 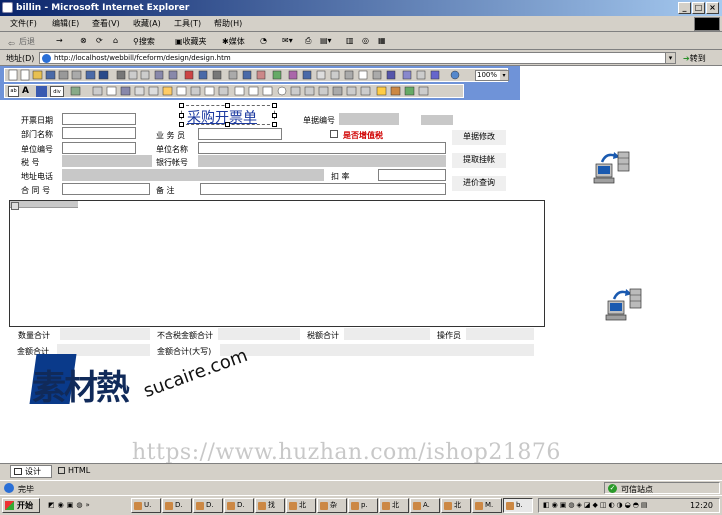 I want to click on taskbar-item: A., so click(x=425, y=505).